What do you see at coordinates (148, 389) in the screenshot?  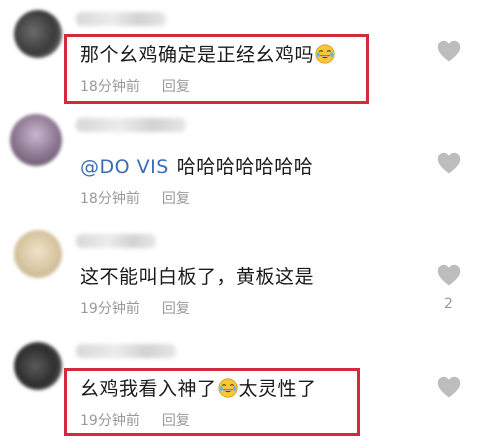 I see `comment-text-main: 幺鸡我看入神了` at bounding box center [148, 389].